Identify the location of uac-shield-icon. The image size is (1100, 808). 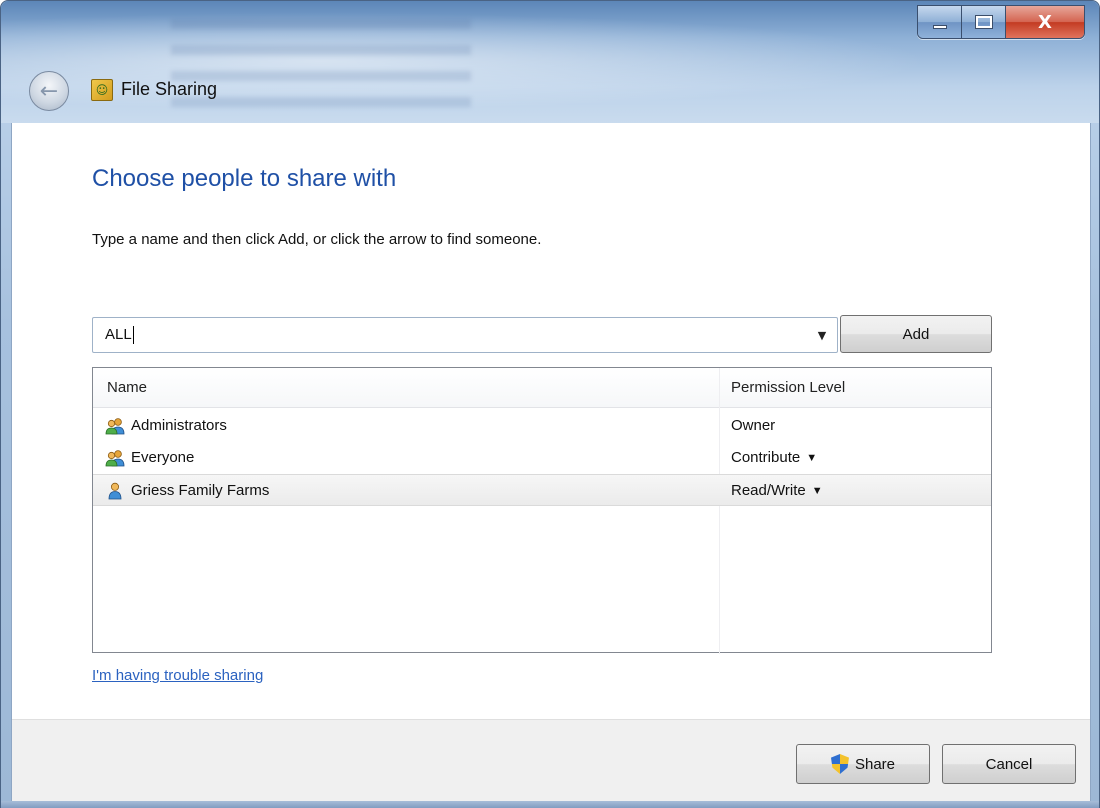
(839, 764).